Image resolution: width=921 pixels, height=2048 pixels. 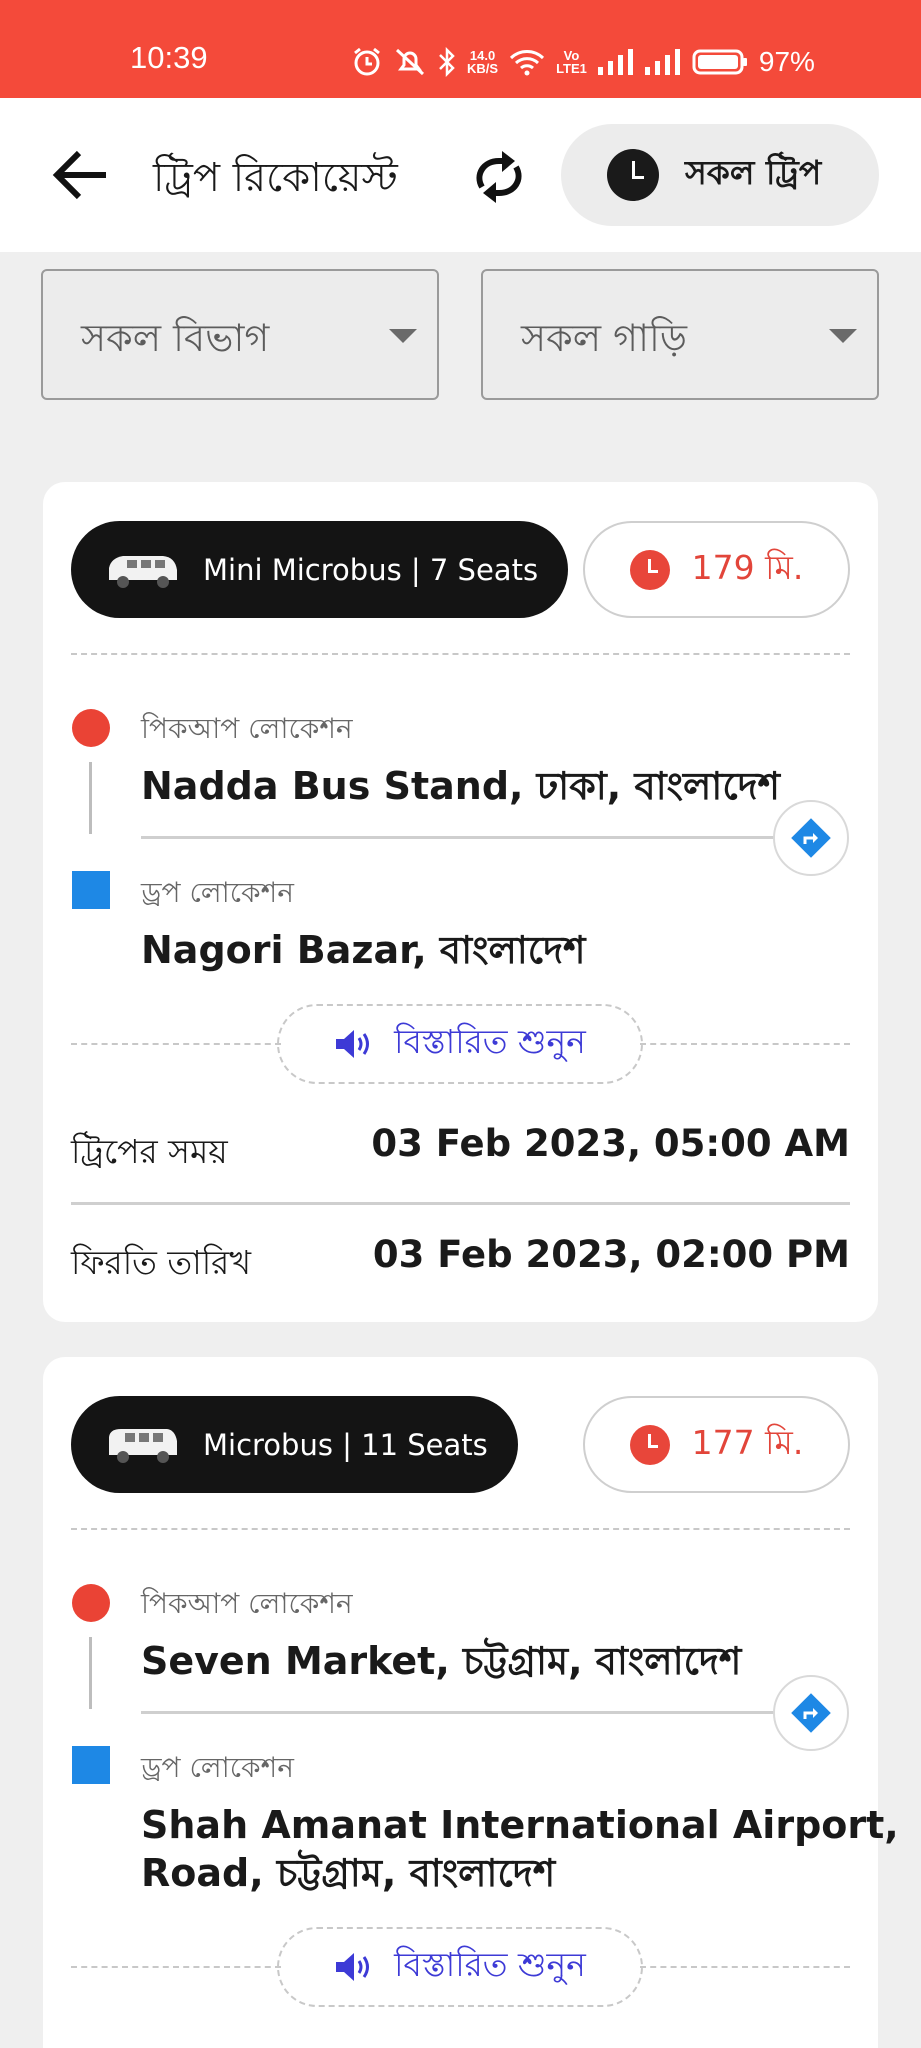 I want to click on status-icons: 14.0 KB/S Vo LTE1 97%, so click(x=583, y=62).